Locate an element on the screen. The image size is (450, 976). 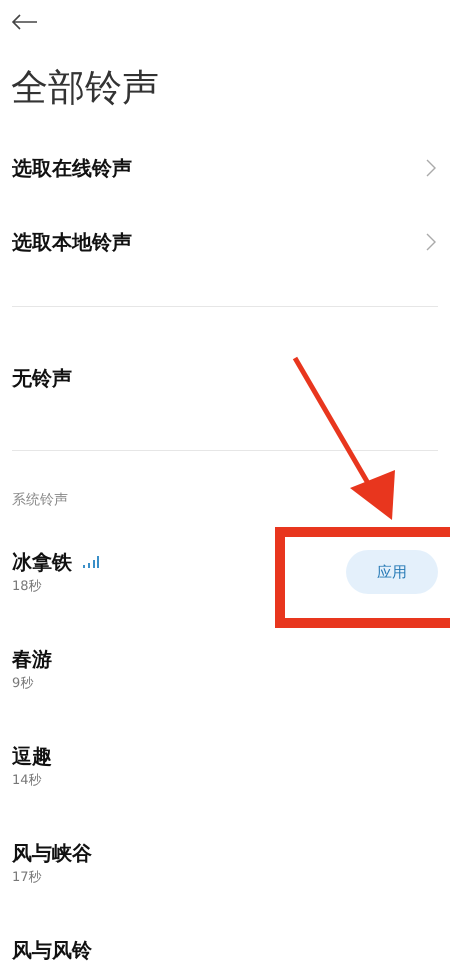
ringtone-name: 春游 is located at coordinates (32, 659).